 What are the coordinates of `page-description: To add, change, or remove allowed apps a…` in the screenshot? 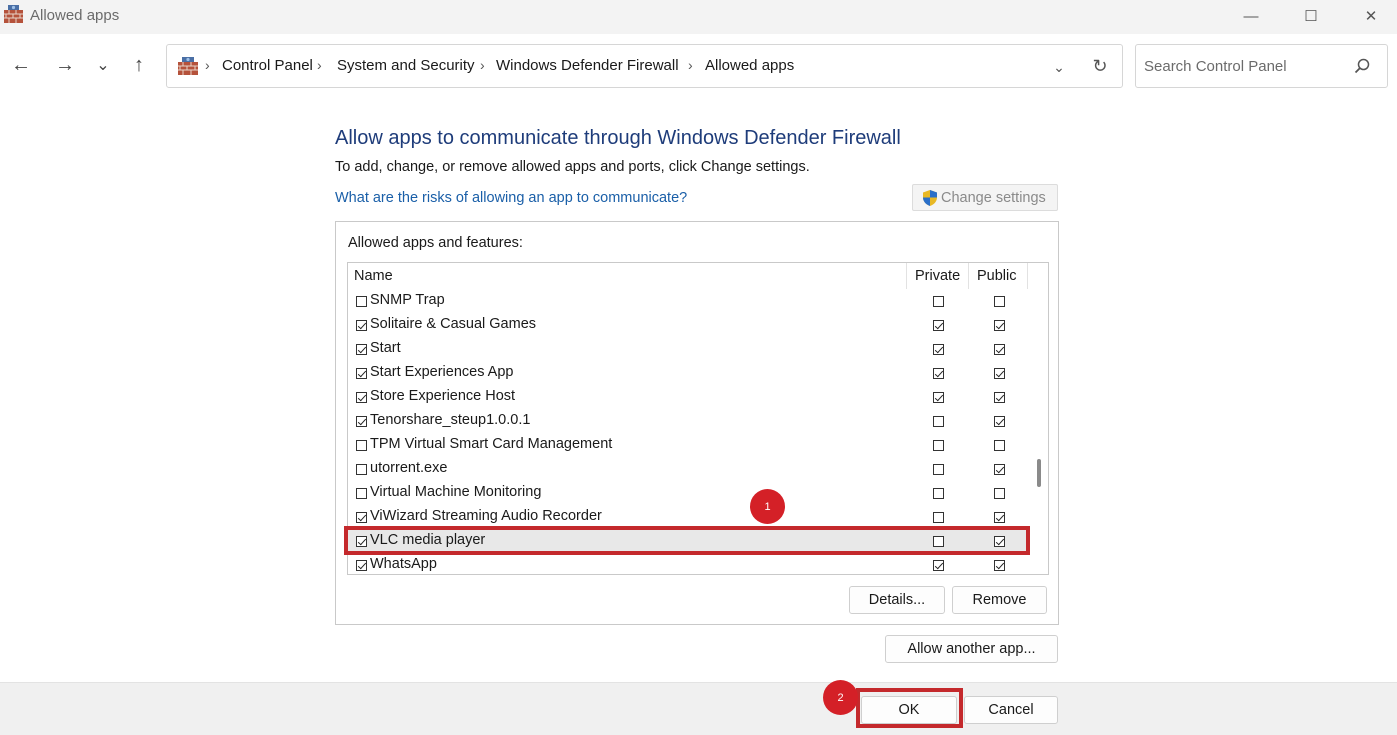 It's located at (572, 167).